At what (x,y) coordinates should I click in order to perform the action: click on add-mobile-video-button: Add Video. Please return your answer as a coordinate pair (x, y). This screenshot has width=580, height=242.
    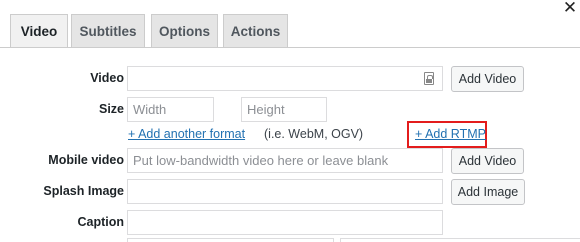
    Looking at the image, I should click on (487, 161).